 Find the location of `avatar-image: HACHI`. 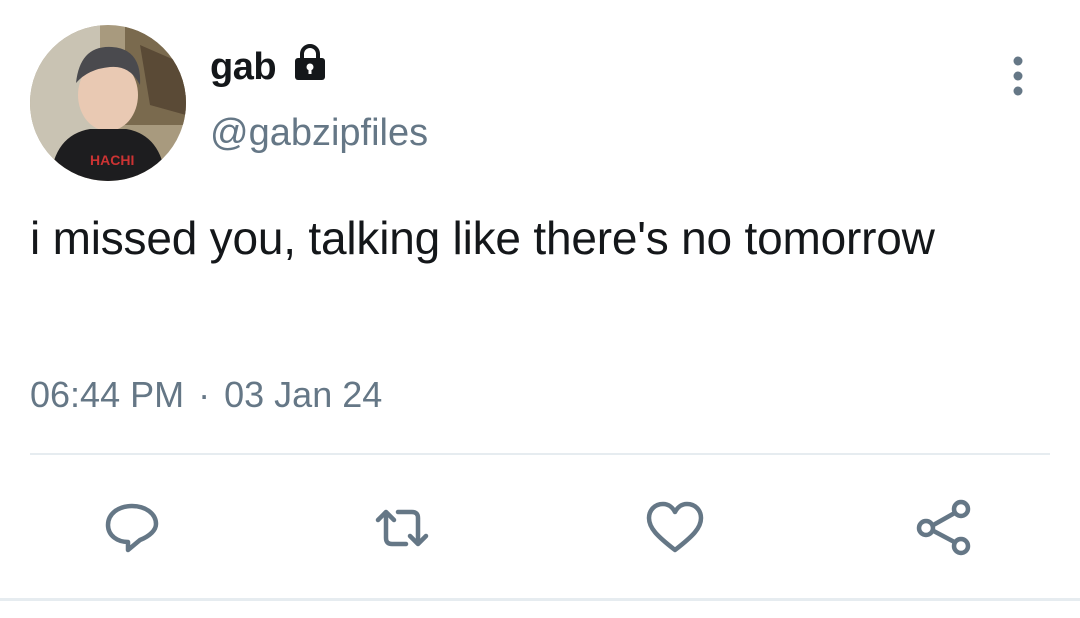

avatar-image: HACHI is located at coordinates (108, 103).